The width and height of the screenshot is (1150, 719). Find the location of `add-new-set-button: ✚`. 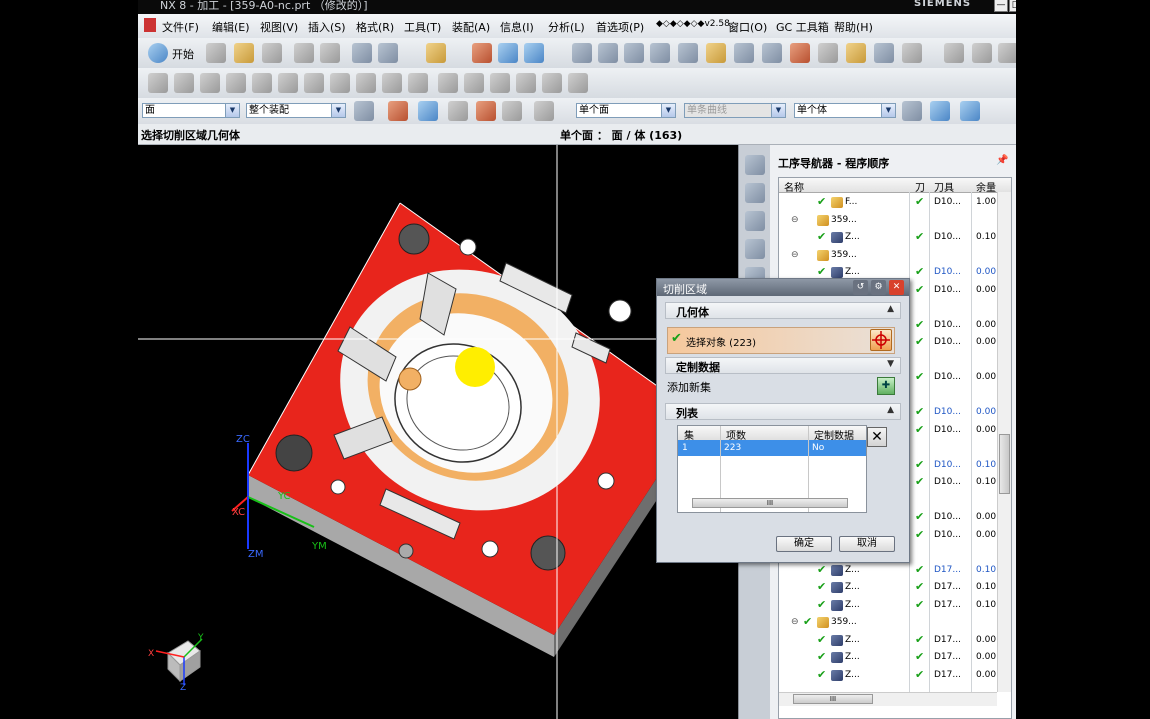

add-new-set-button: ✚ is located at coordinates (886, 386).